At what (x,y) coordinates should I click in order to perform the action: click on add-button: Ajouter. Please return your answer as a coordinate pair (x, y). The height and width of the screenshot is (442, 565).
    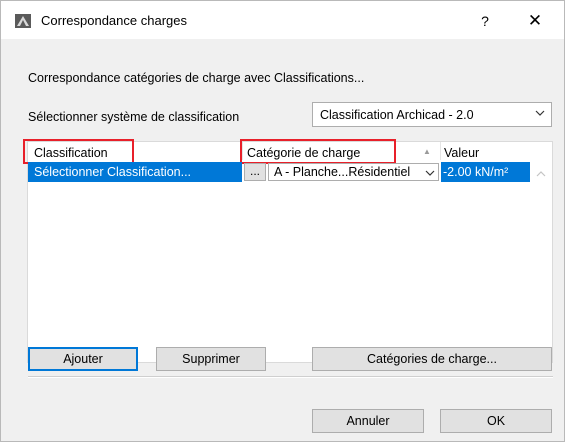
    Looking at the image, I should click on (83, 359).